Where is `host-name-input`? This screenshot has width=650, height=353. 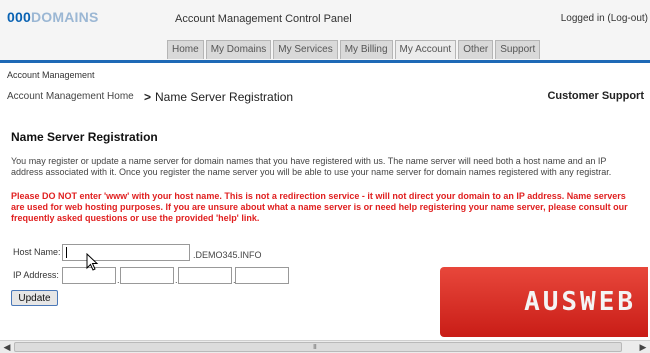
host-name-input is located at coordinates (126, 252).